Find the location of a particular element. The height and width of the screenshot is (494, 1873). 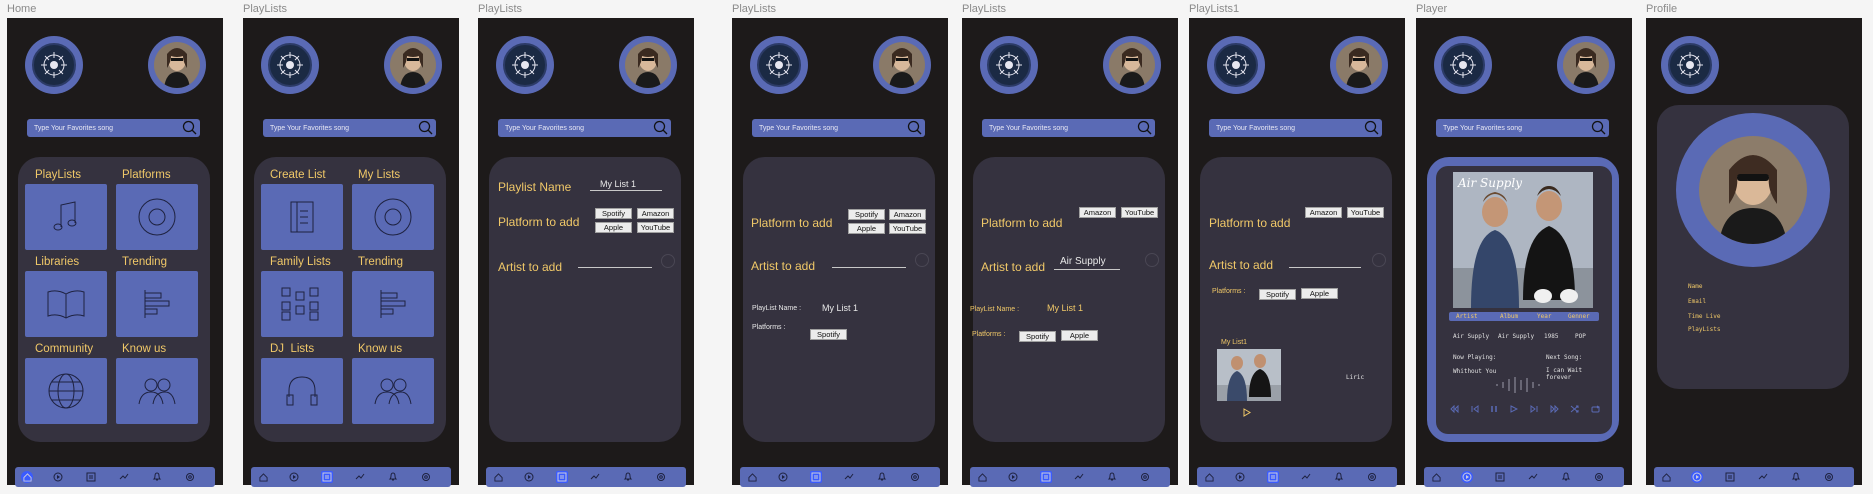

platform-chip-apple: Apple is located at coordinates (866, 228).